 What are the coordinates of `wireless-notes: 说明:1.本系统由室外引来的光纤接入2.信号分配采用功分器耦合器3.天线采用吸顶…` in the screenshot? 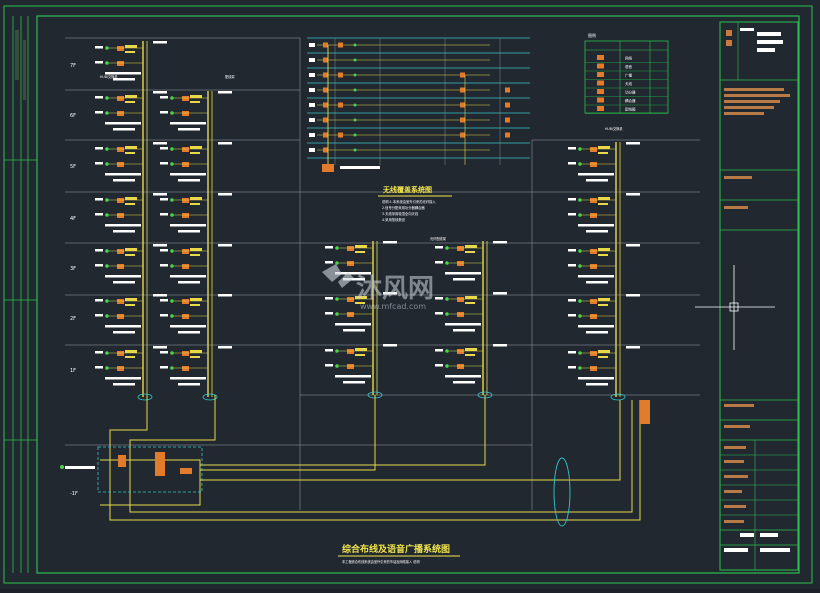 It's located at (409, 210).